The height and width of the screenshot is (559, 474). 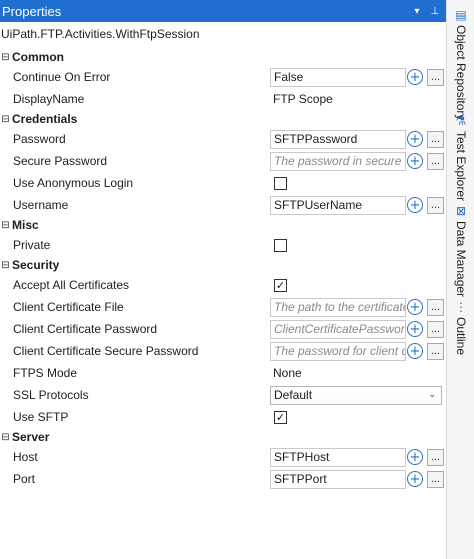 What do you see at coordinates (24, 479) in the screenshot?
I see `property-label: Port` at bounding box center [24, 479].